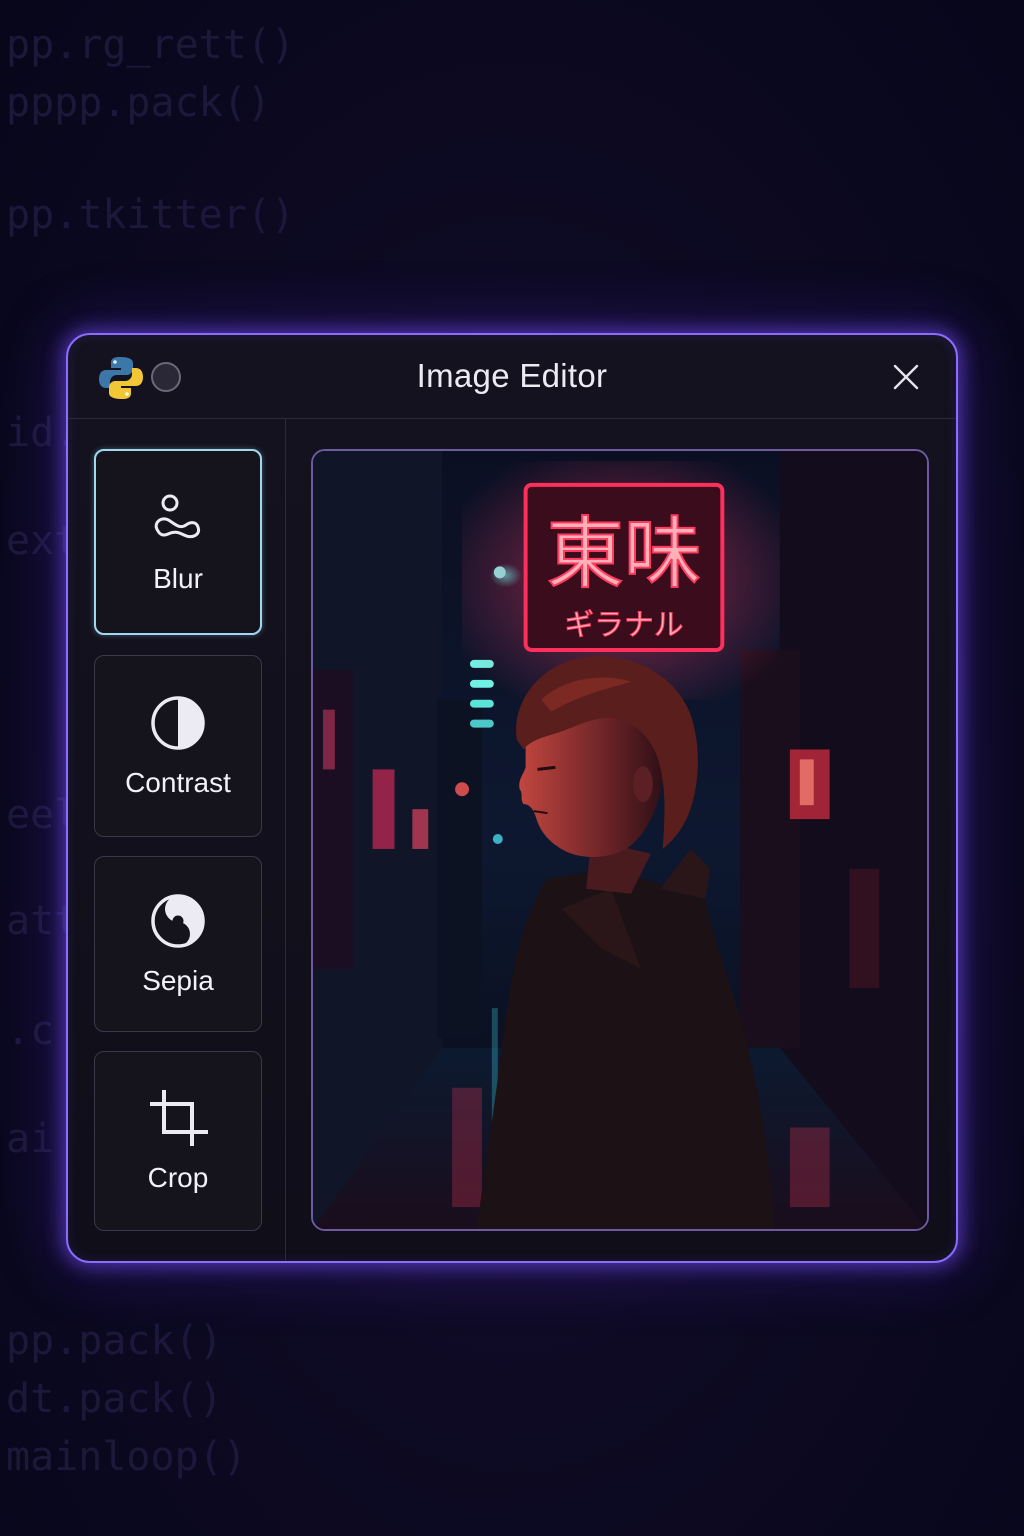 The height and width of the screenshot is (1536, 1024). Describe the element at coordinates (623, 625) in the screenshot. I see `neon-sign-sub-text: ギラナル` at that location.